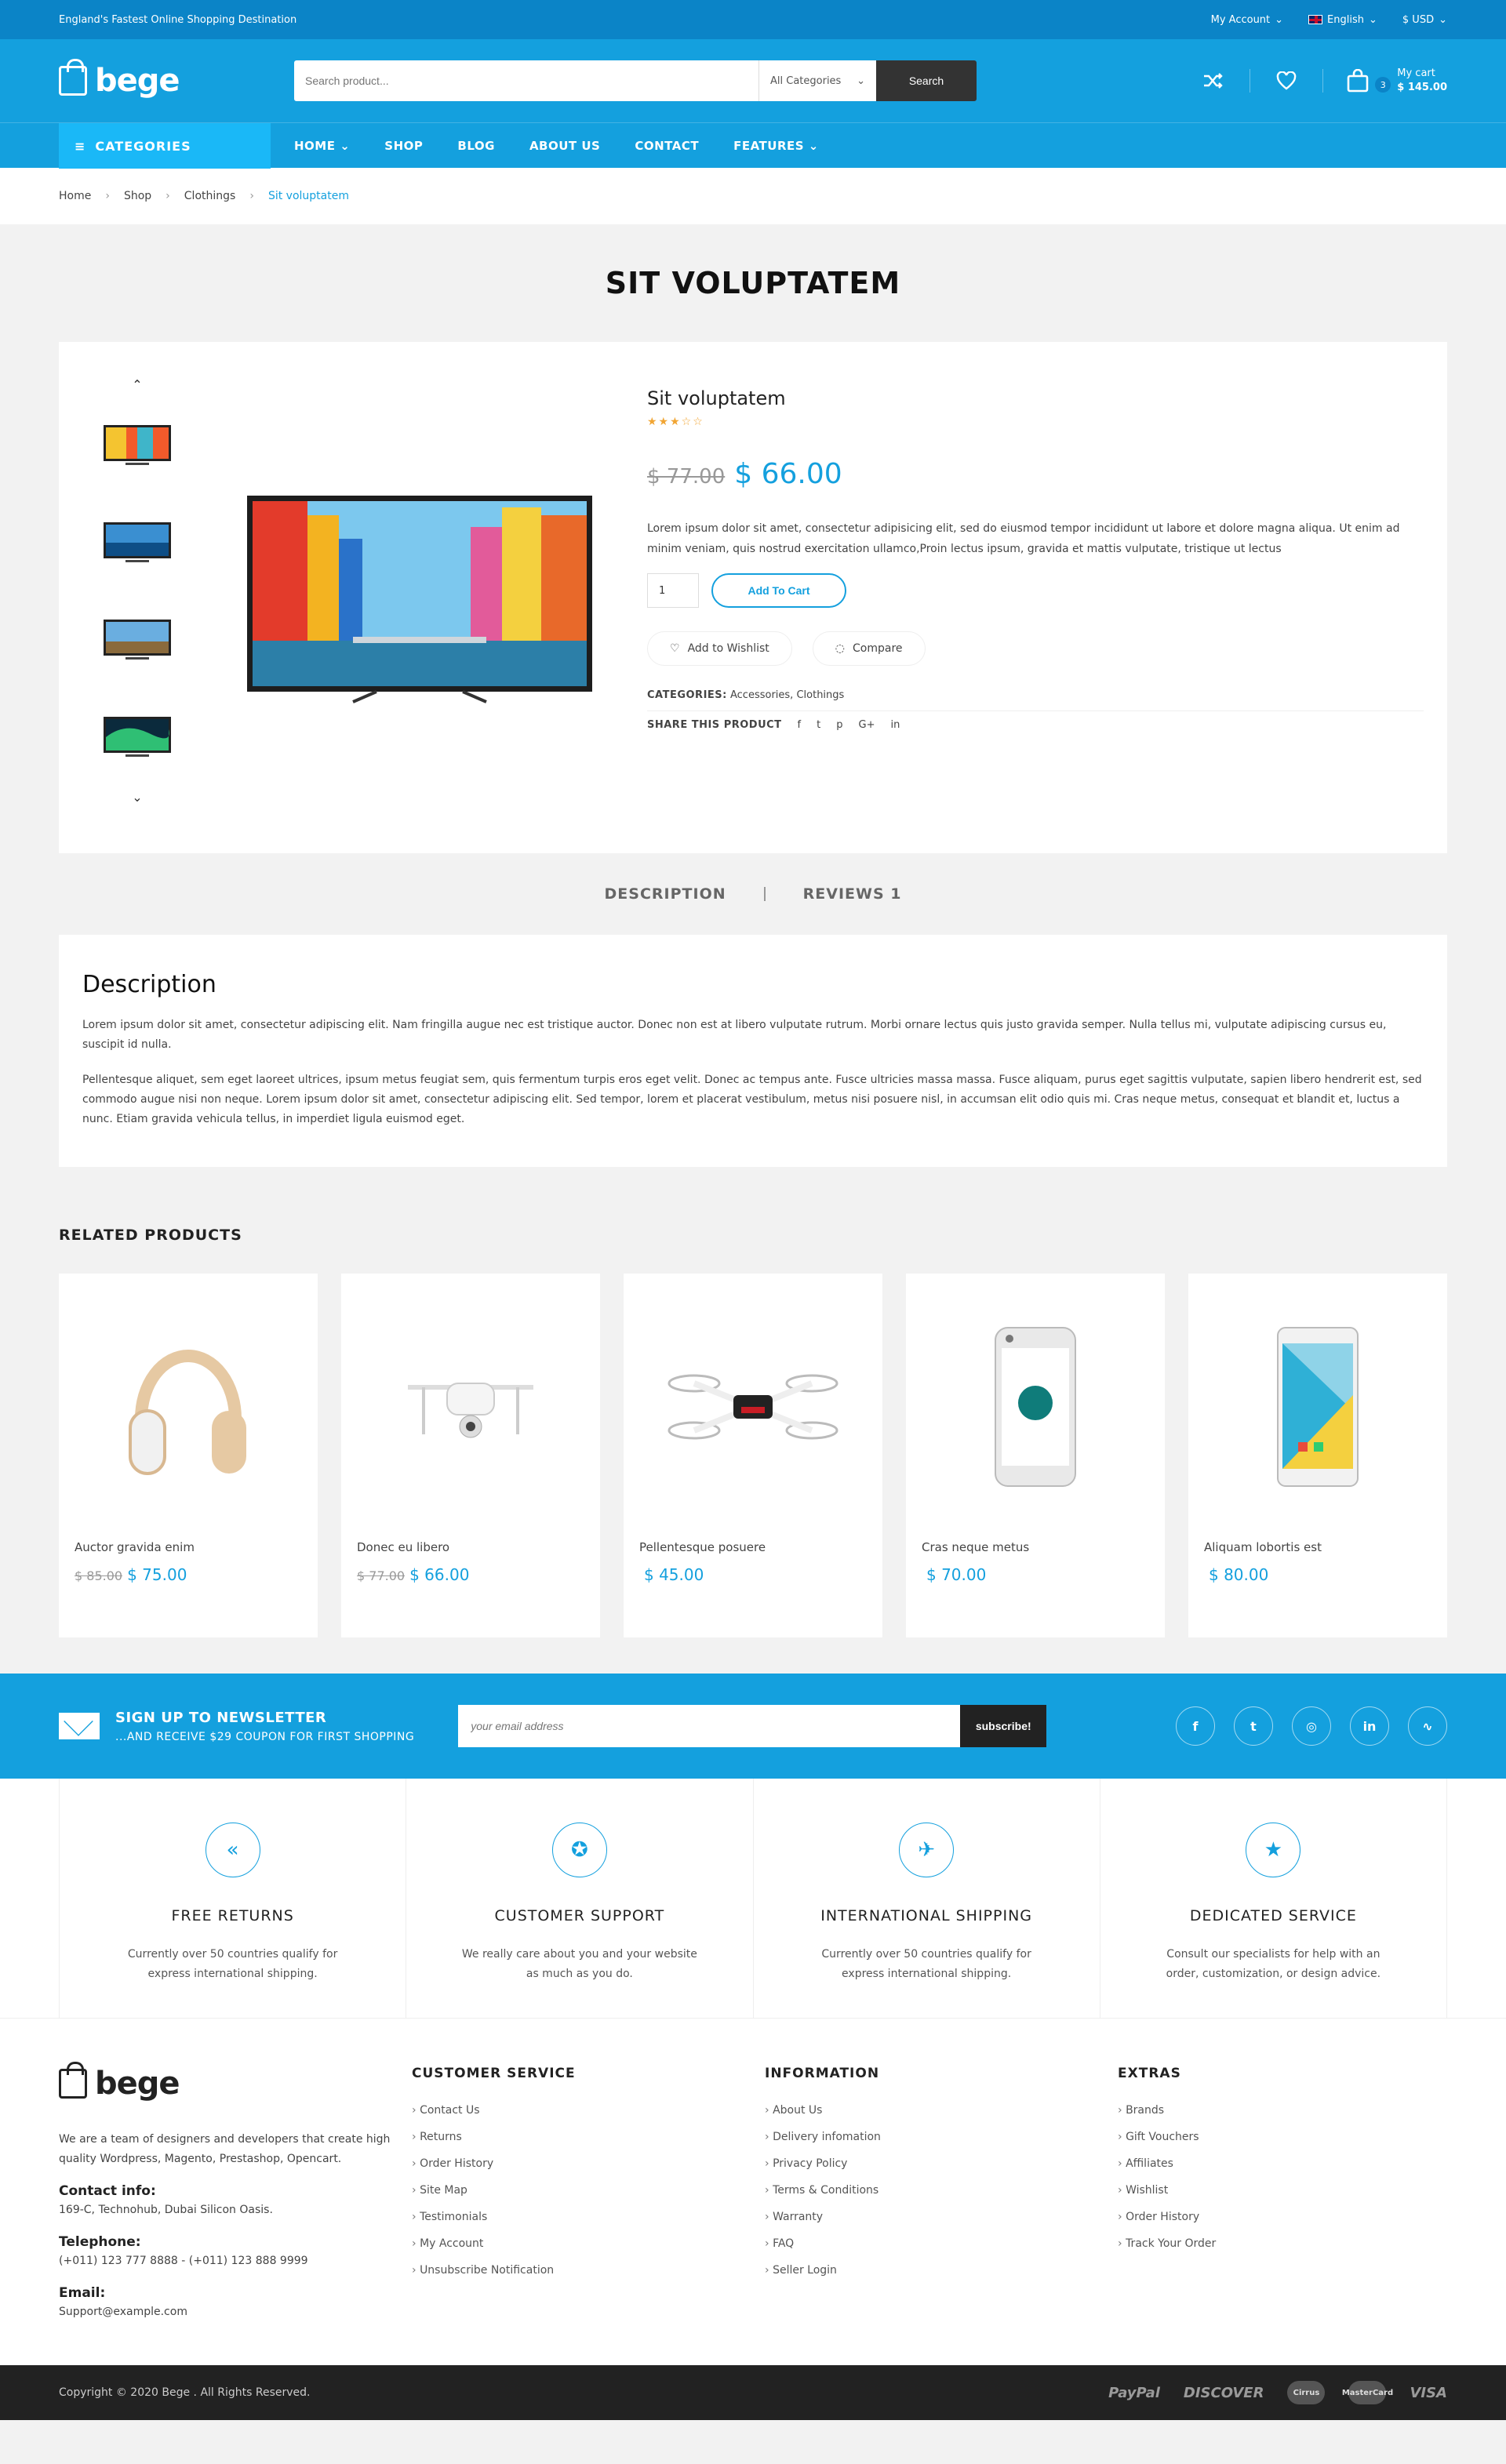 The height and width of the screenshot is (2464, 1506). What do you see at coordinates (1422, 87) in the screenshot?
I see `cart-total: $ 145.00` at bounding box center [1422, 87].